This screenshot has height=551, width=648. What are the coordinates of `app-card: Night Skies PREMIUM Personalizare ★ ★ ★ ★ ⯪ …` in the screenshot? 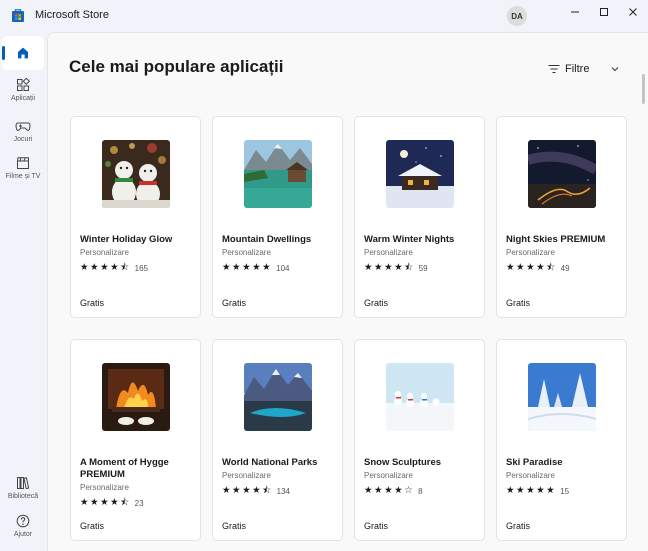 It's located at (561, 217).